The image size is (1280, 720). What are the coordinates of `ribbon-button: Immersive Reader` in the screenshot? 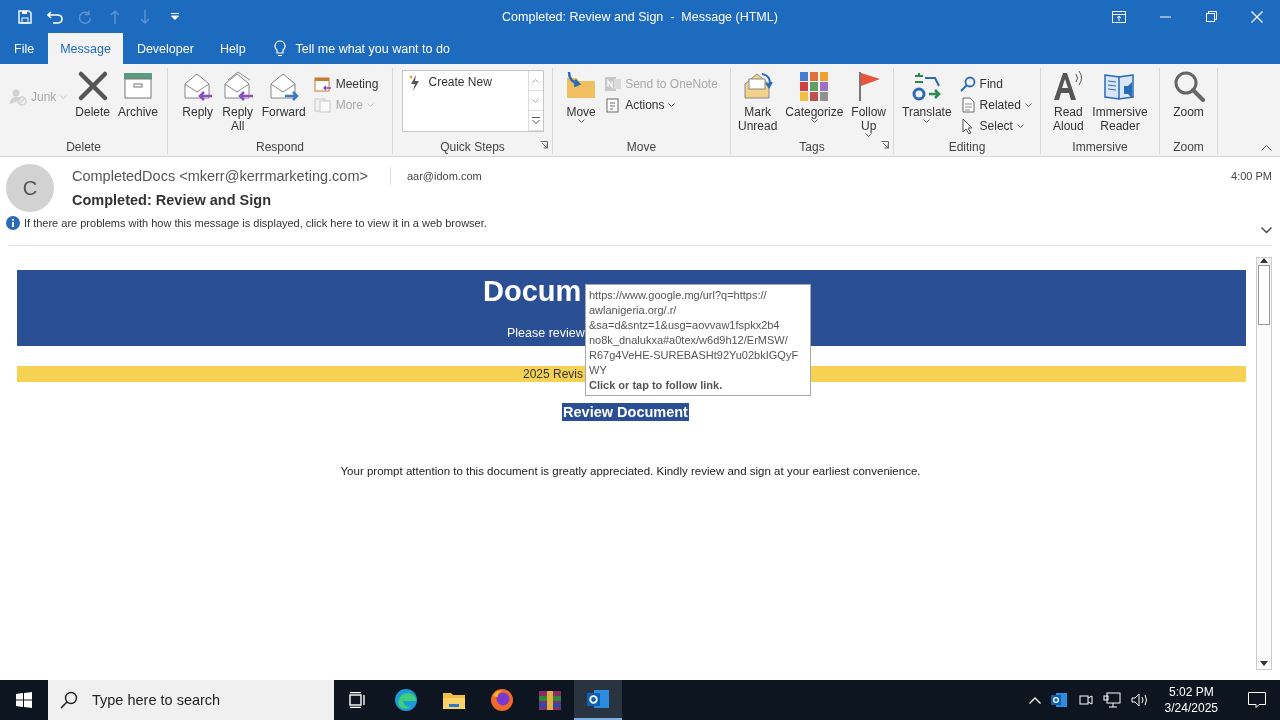 It's located at (1120, 101).